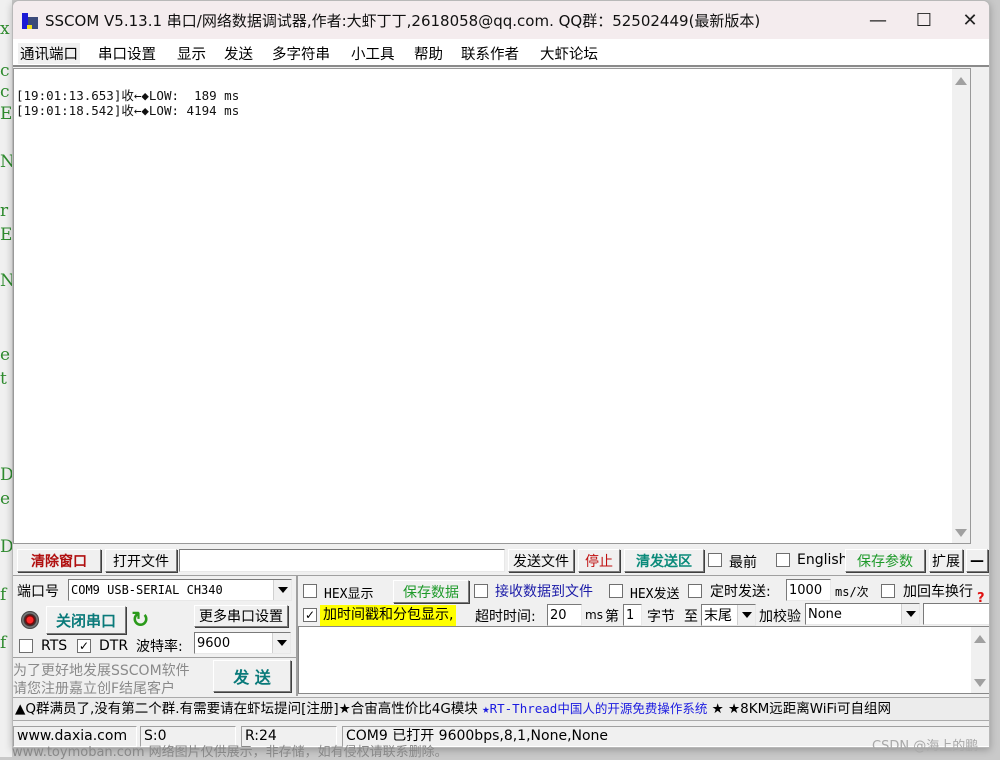 The height and width of the screenshot is (760, 1000). Describe the element at coordinates (961, 306) in the screenshot. I see `receive-scrollbar` at that location.